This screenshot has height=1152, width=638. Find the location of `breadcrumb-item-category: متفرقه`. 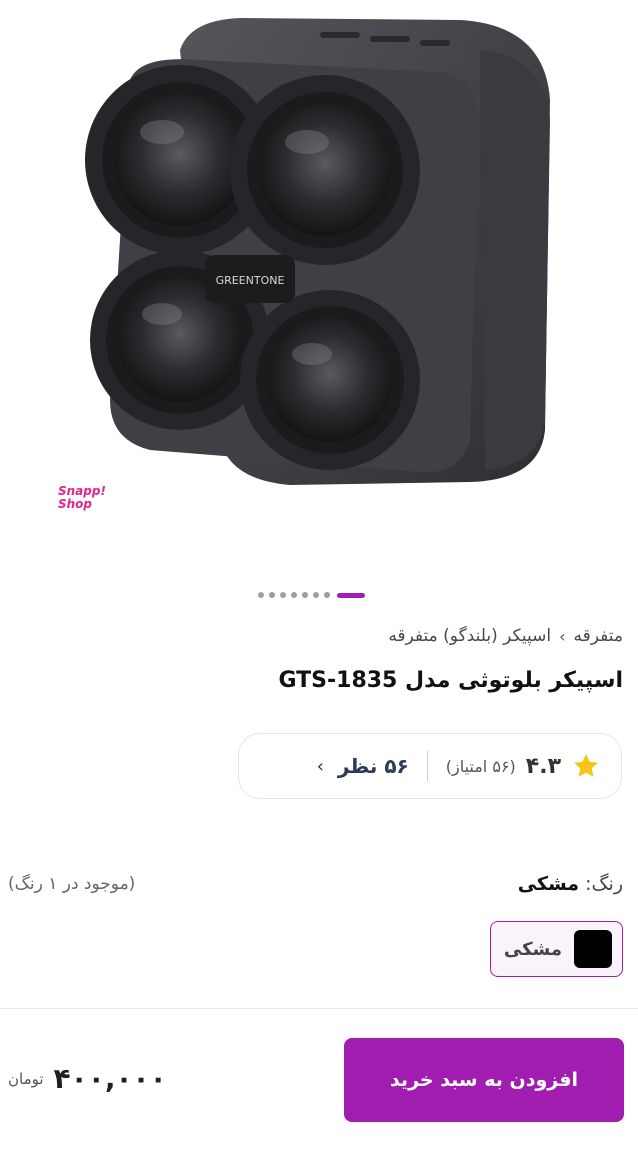

breadcrumb-item-category: متفرقه is located at coordinates (598, 636).